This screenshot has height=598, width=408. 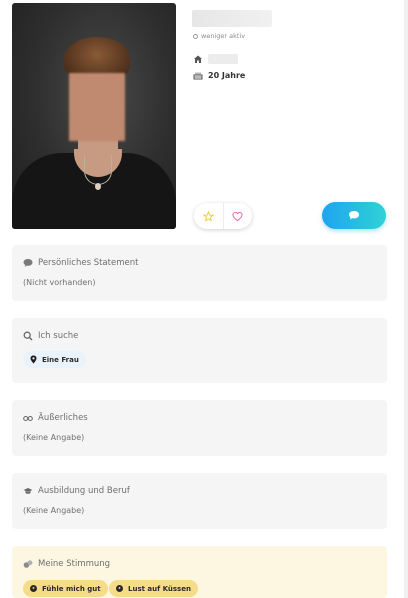 What do you see at coordinates (63, 418) in the screenshot?
I see `appearance-title: Äußerliches` at bounding box center [63, 418].